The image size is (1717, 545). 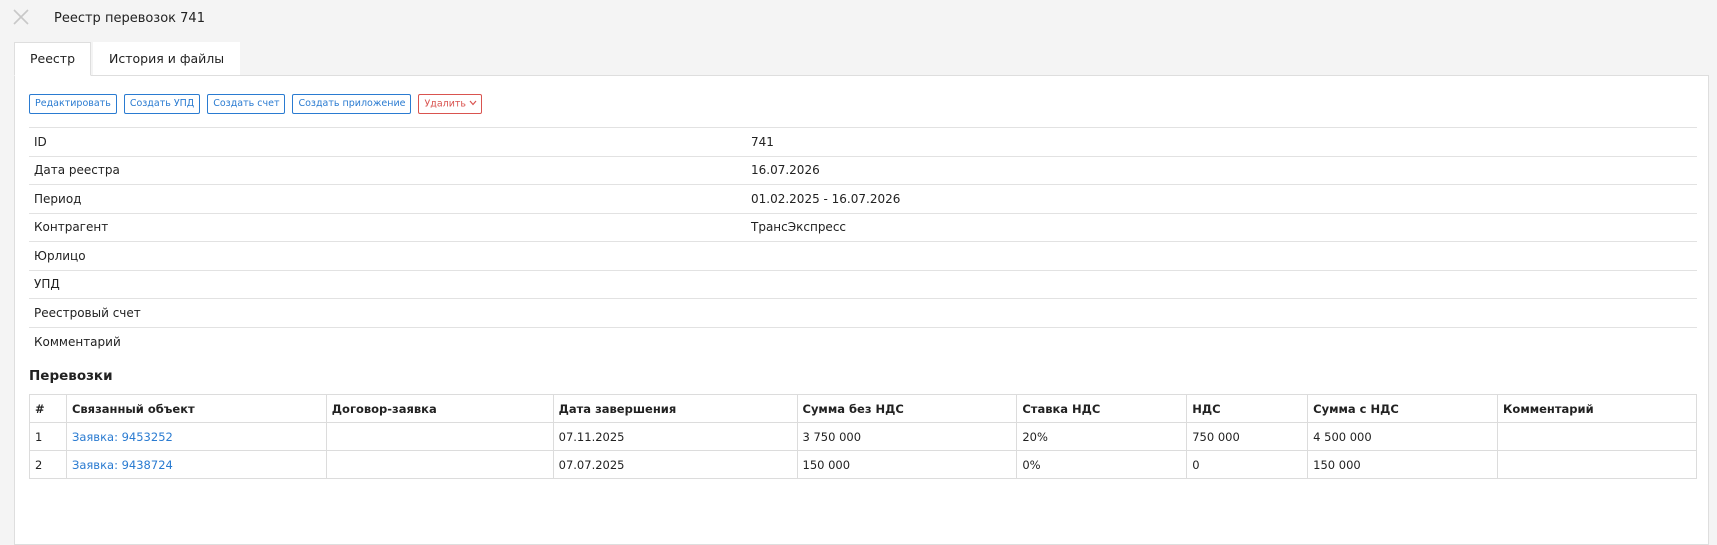 I want to click on detail-row: Юрлицо, so click(x=863, y=255).